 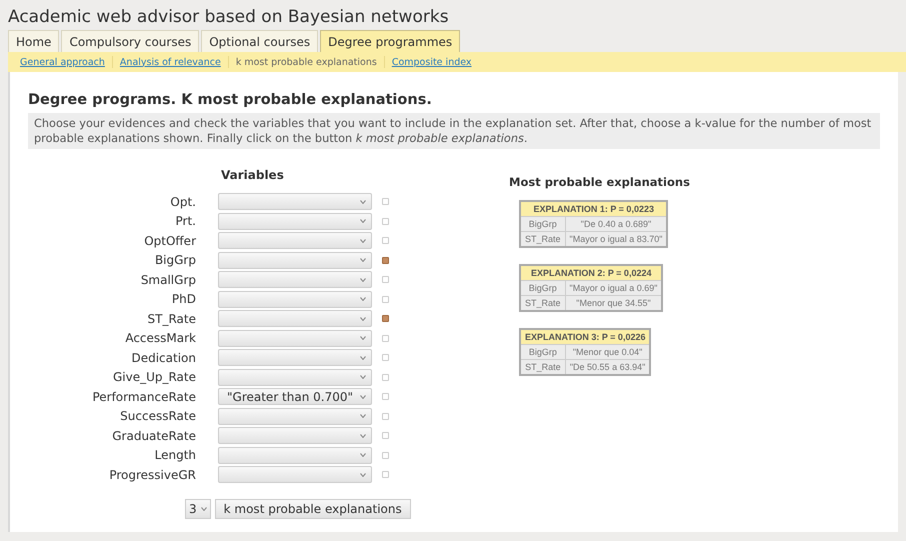 What do you see at coordinates (34, 41) in the screenshot?
I see `tab: Home` at bounding box center [34, 41].